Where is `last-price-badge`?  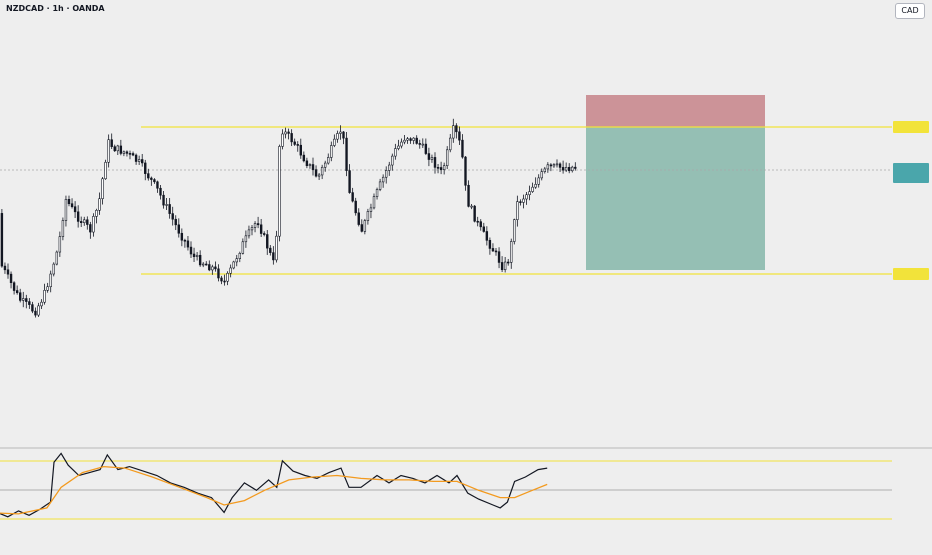 last-price-badge is located at coordinates (911, 173).